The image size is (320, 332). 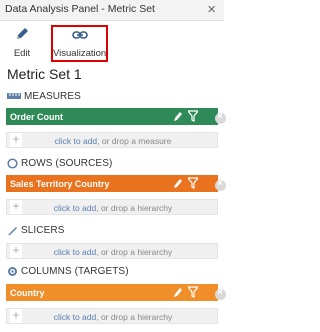 What do you see at coordinates (22, 41) in the screenshot?
I see `edit-button: Edit` at bounding box center [22, 41].